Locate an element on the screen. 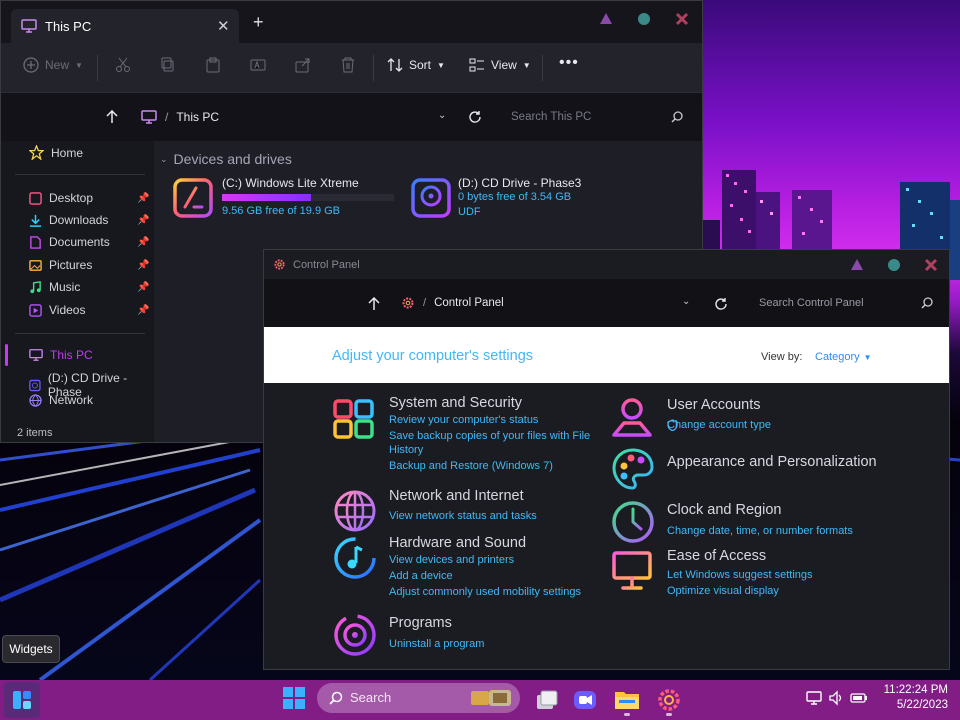  music-icon is located at coordinates (35, 286).